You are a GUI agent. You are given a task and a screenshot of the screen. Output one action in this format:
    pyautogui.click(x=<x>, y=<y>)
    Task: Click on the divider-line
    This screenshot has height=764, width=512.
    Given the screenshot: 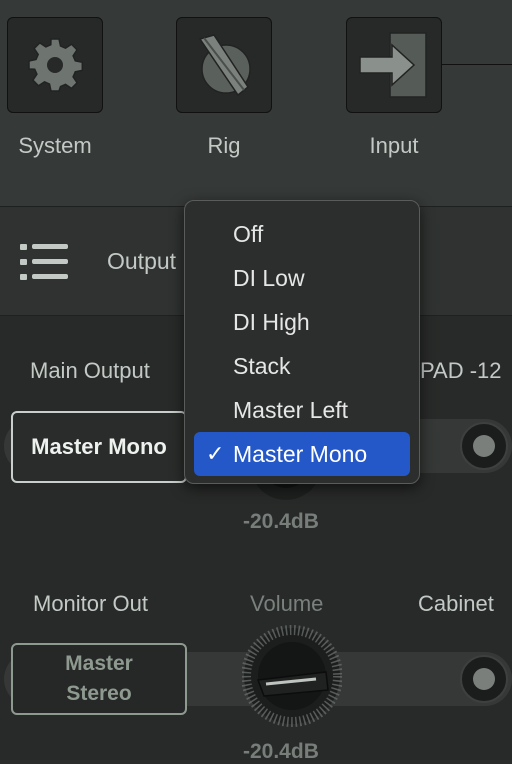 What is the action you would take?
    pyautogui.click(x=477, y=64)
    